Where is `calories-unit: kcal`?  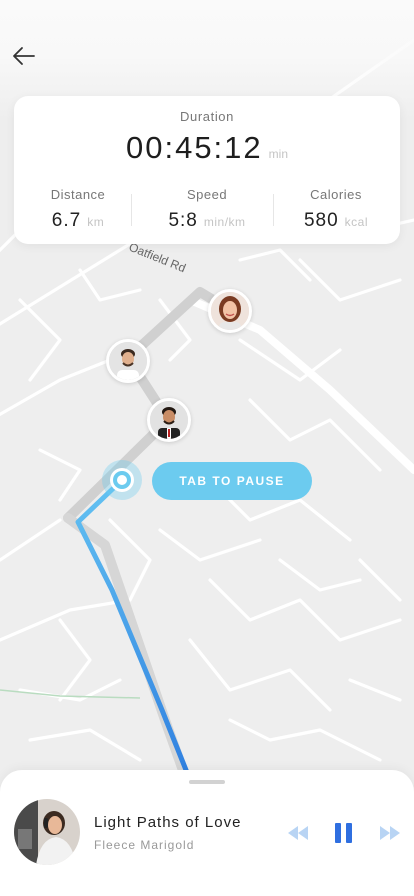 calories-unit: kcal is located at coordinates (356, 222).